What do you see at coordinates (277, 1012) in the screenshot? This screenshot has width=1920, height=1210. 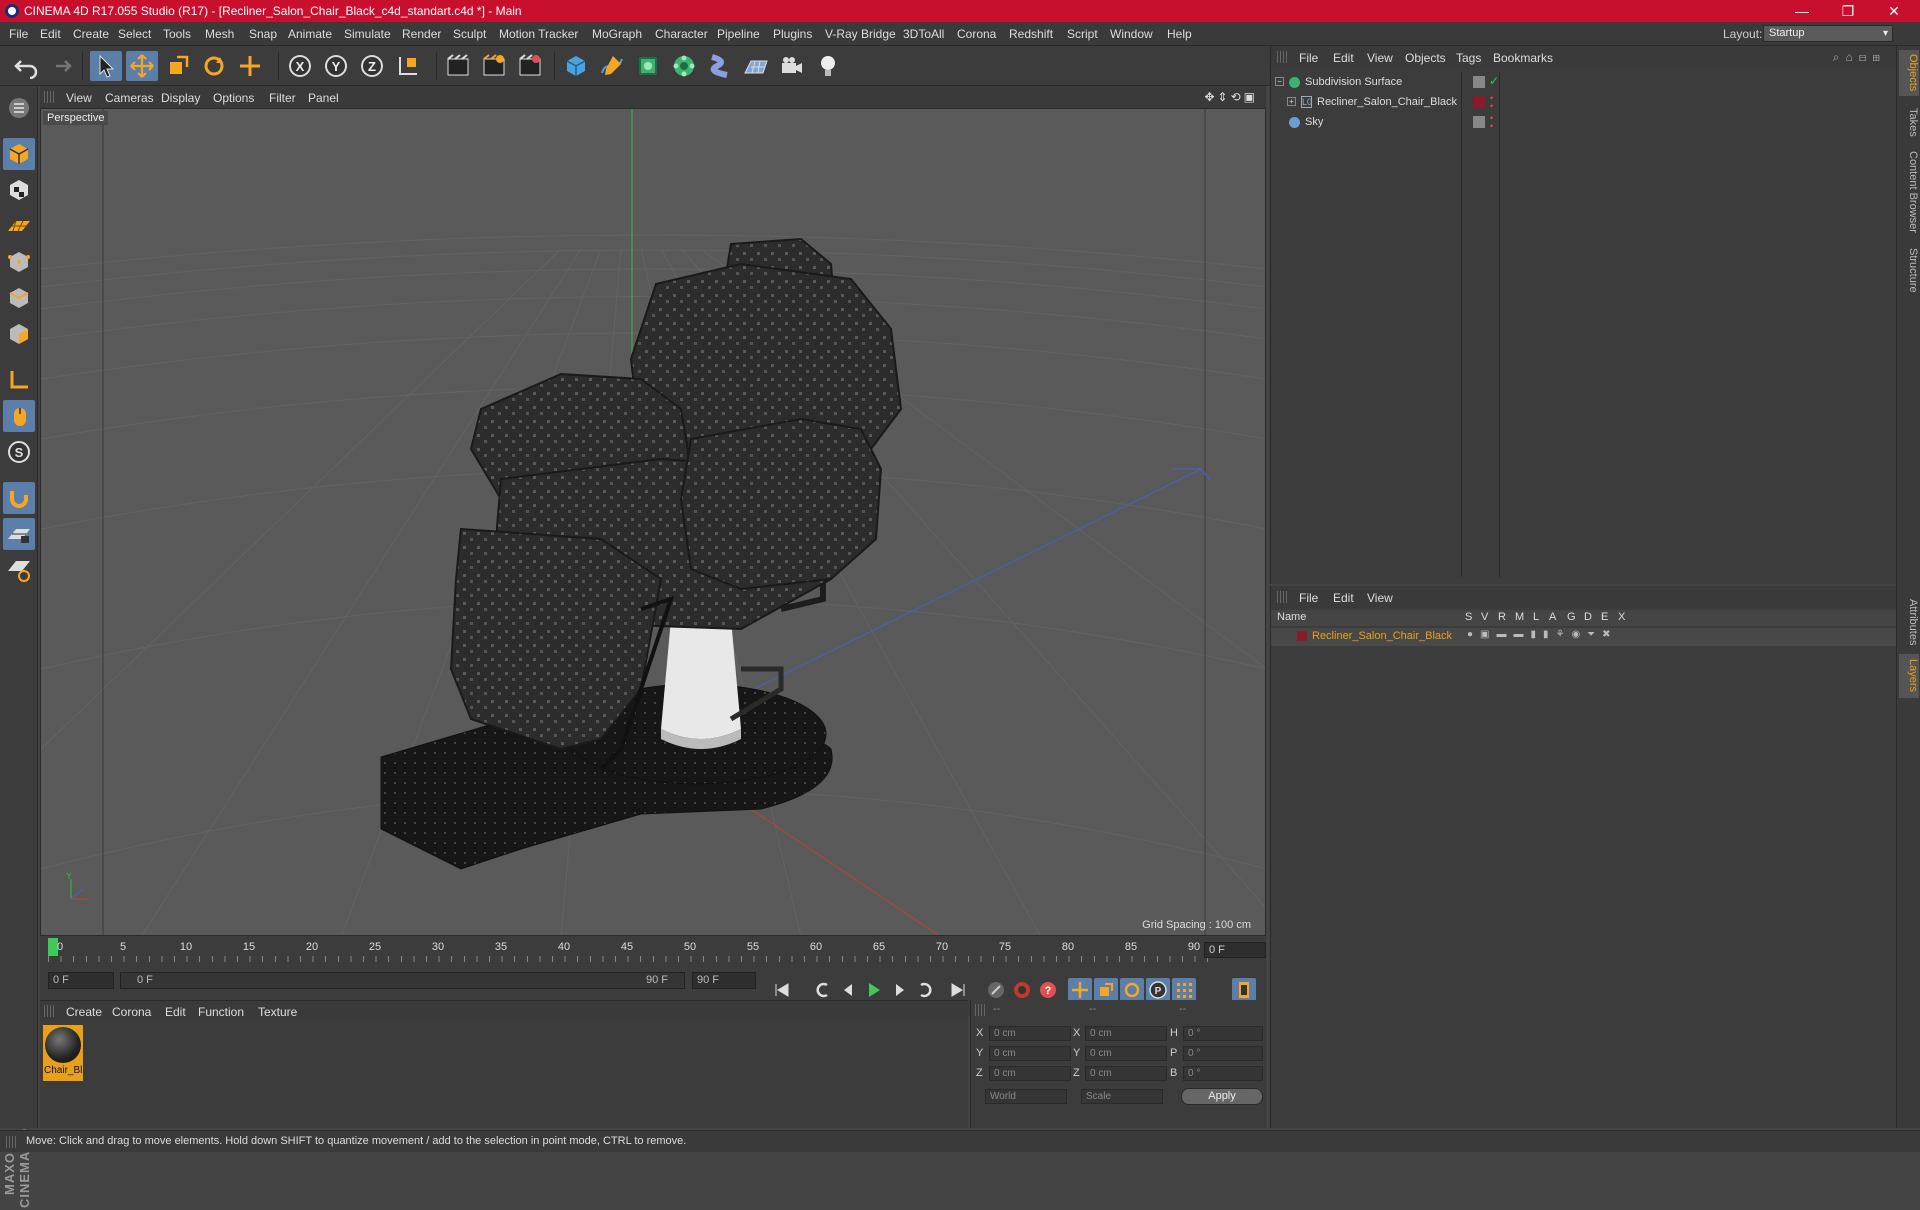 I see `material-menu-texture: Texture` at bounding box center [277, 1012].